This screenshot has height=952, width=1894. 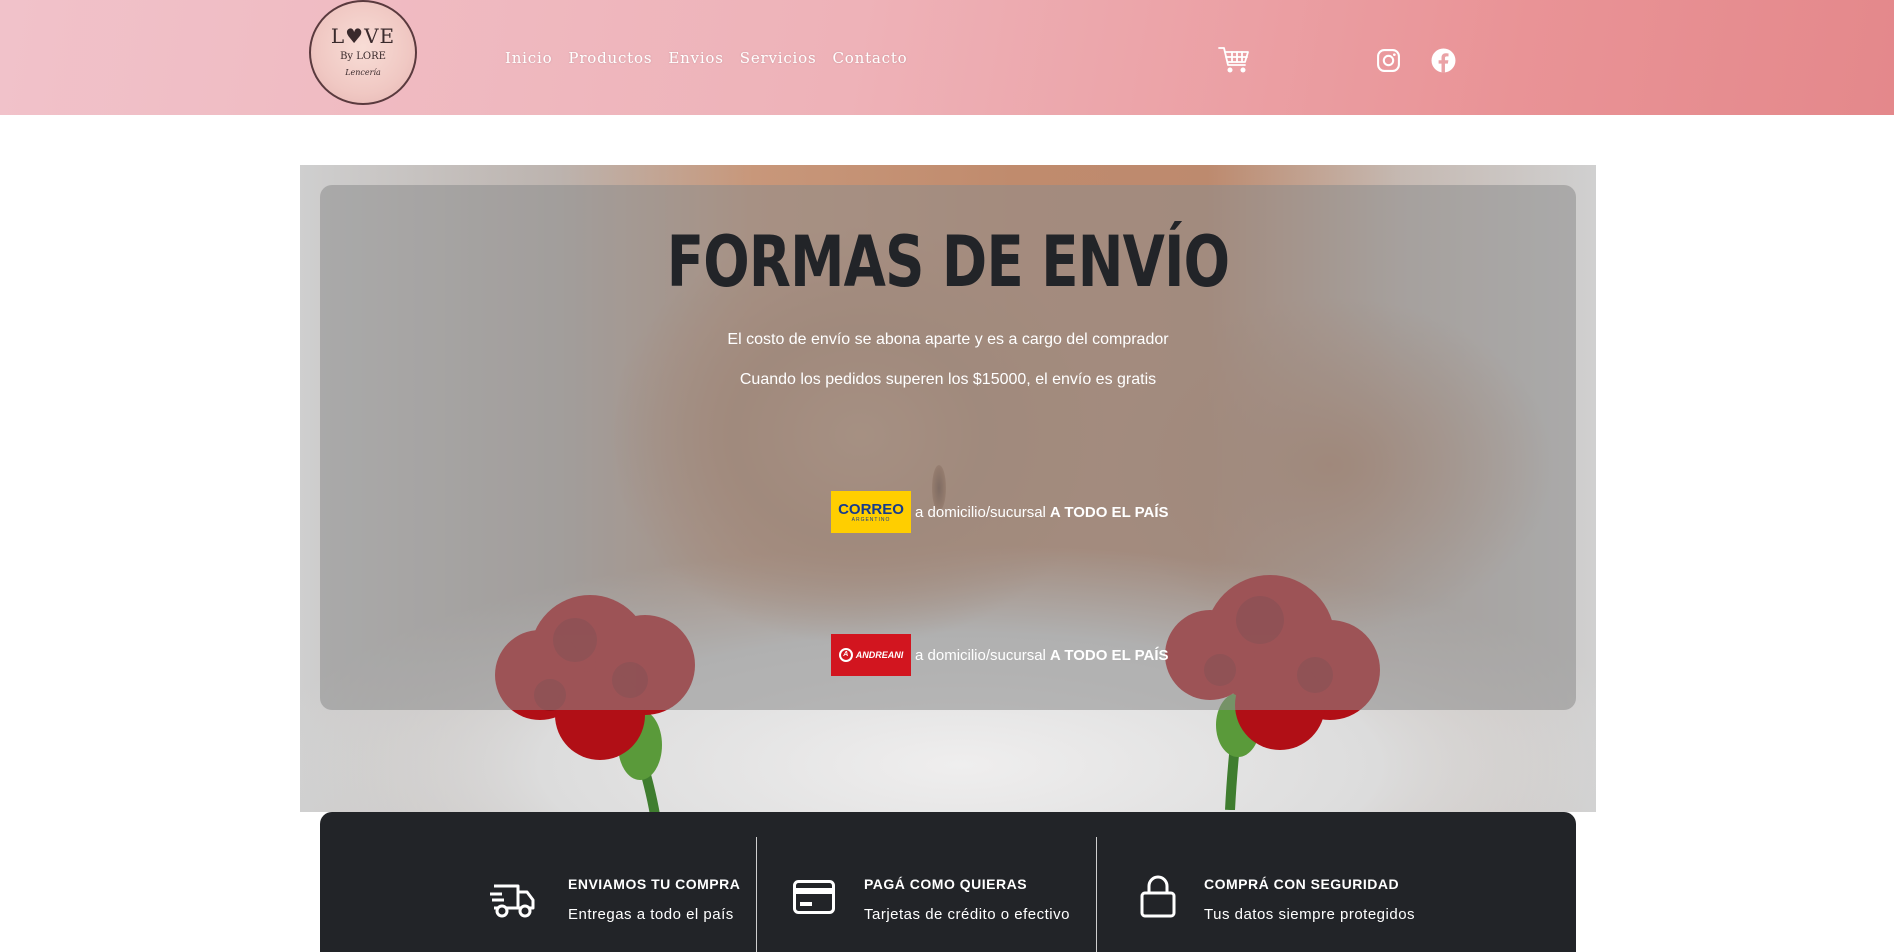 I want to click on logo-subtitle: By LORE, so click(x=363, y=56).